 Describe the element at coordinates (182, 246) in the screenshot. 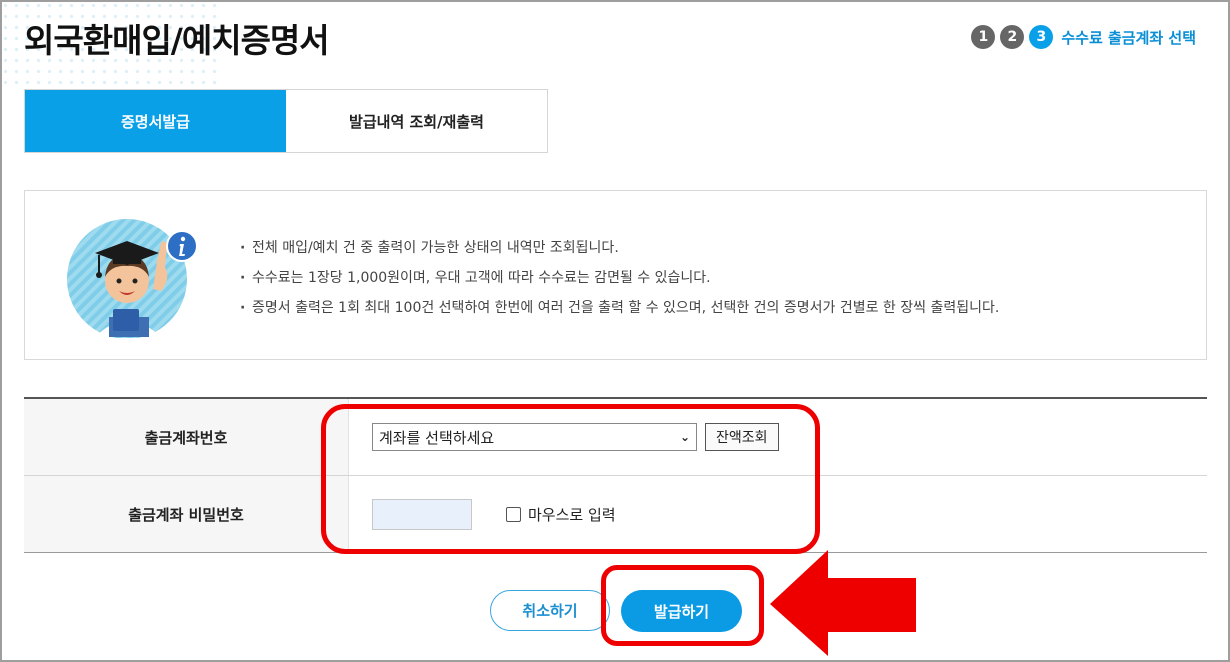

I see `info-icon` at that location.